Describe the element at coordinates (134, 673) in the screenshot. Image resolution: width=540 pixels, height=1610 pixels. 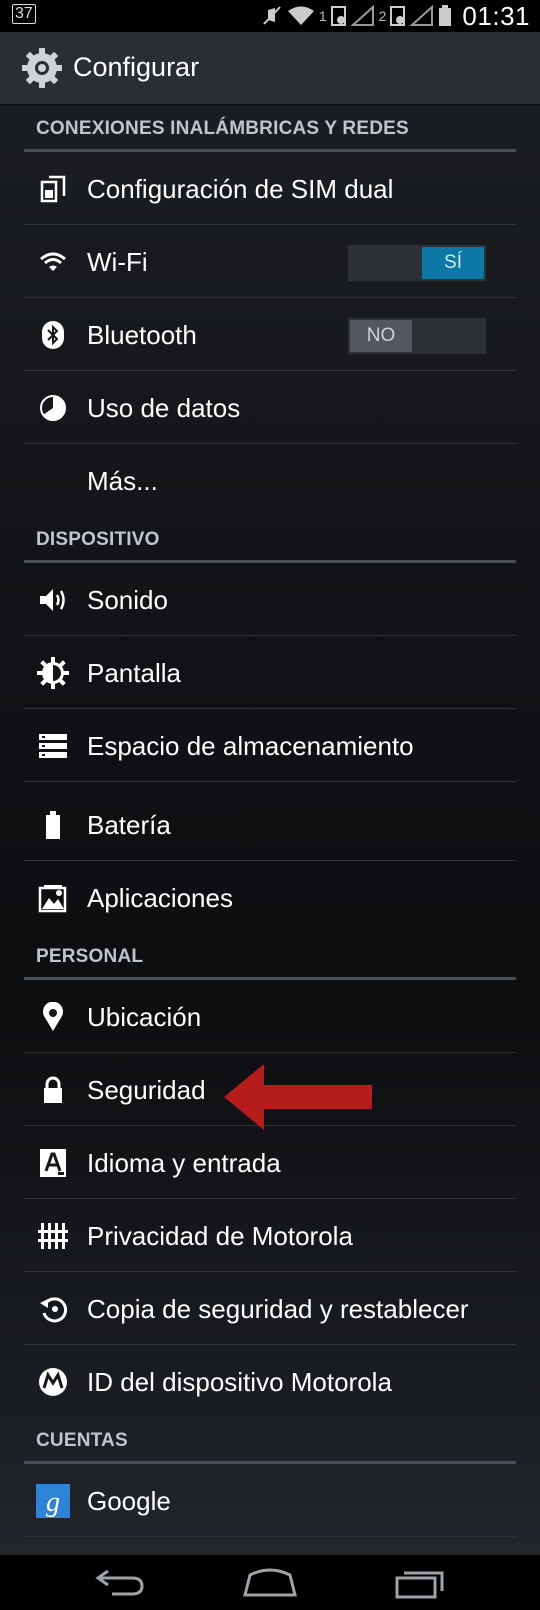
I see `item-label: Pantalla` at that location.